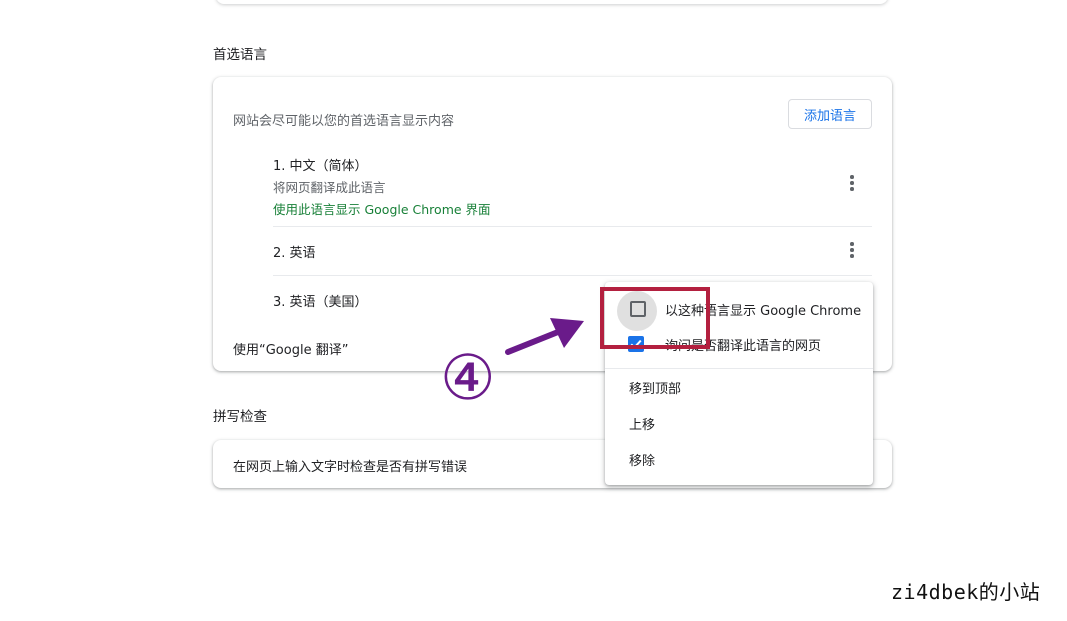 The image size is (1067, 621). Describe the element at coordinates (655, 318) in the screenshot. I see `highlight-box` at that location.